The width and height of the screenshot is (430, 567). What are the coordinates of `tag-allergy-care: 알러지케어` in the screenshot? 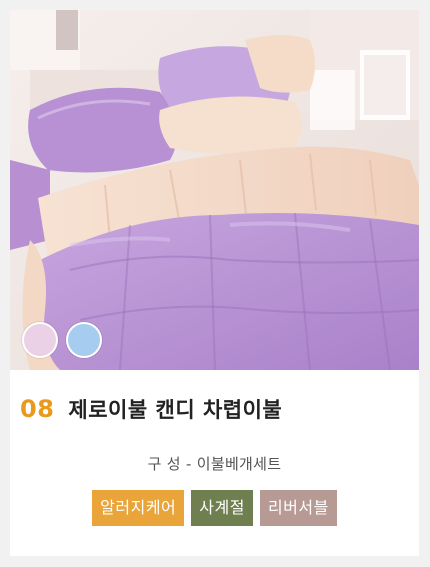 It's located at (138, 508).